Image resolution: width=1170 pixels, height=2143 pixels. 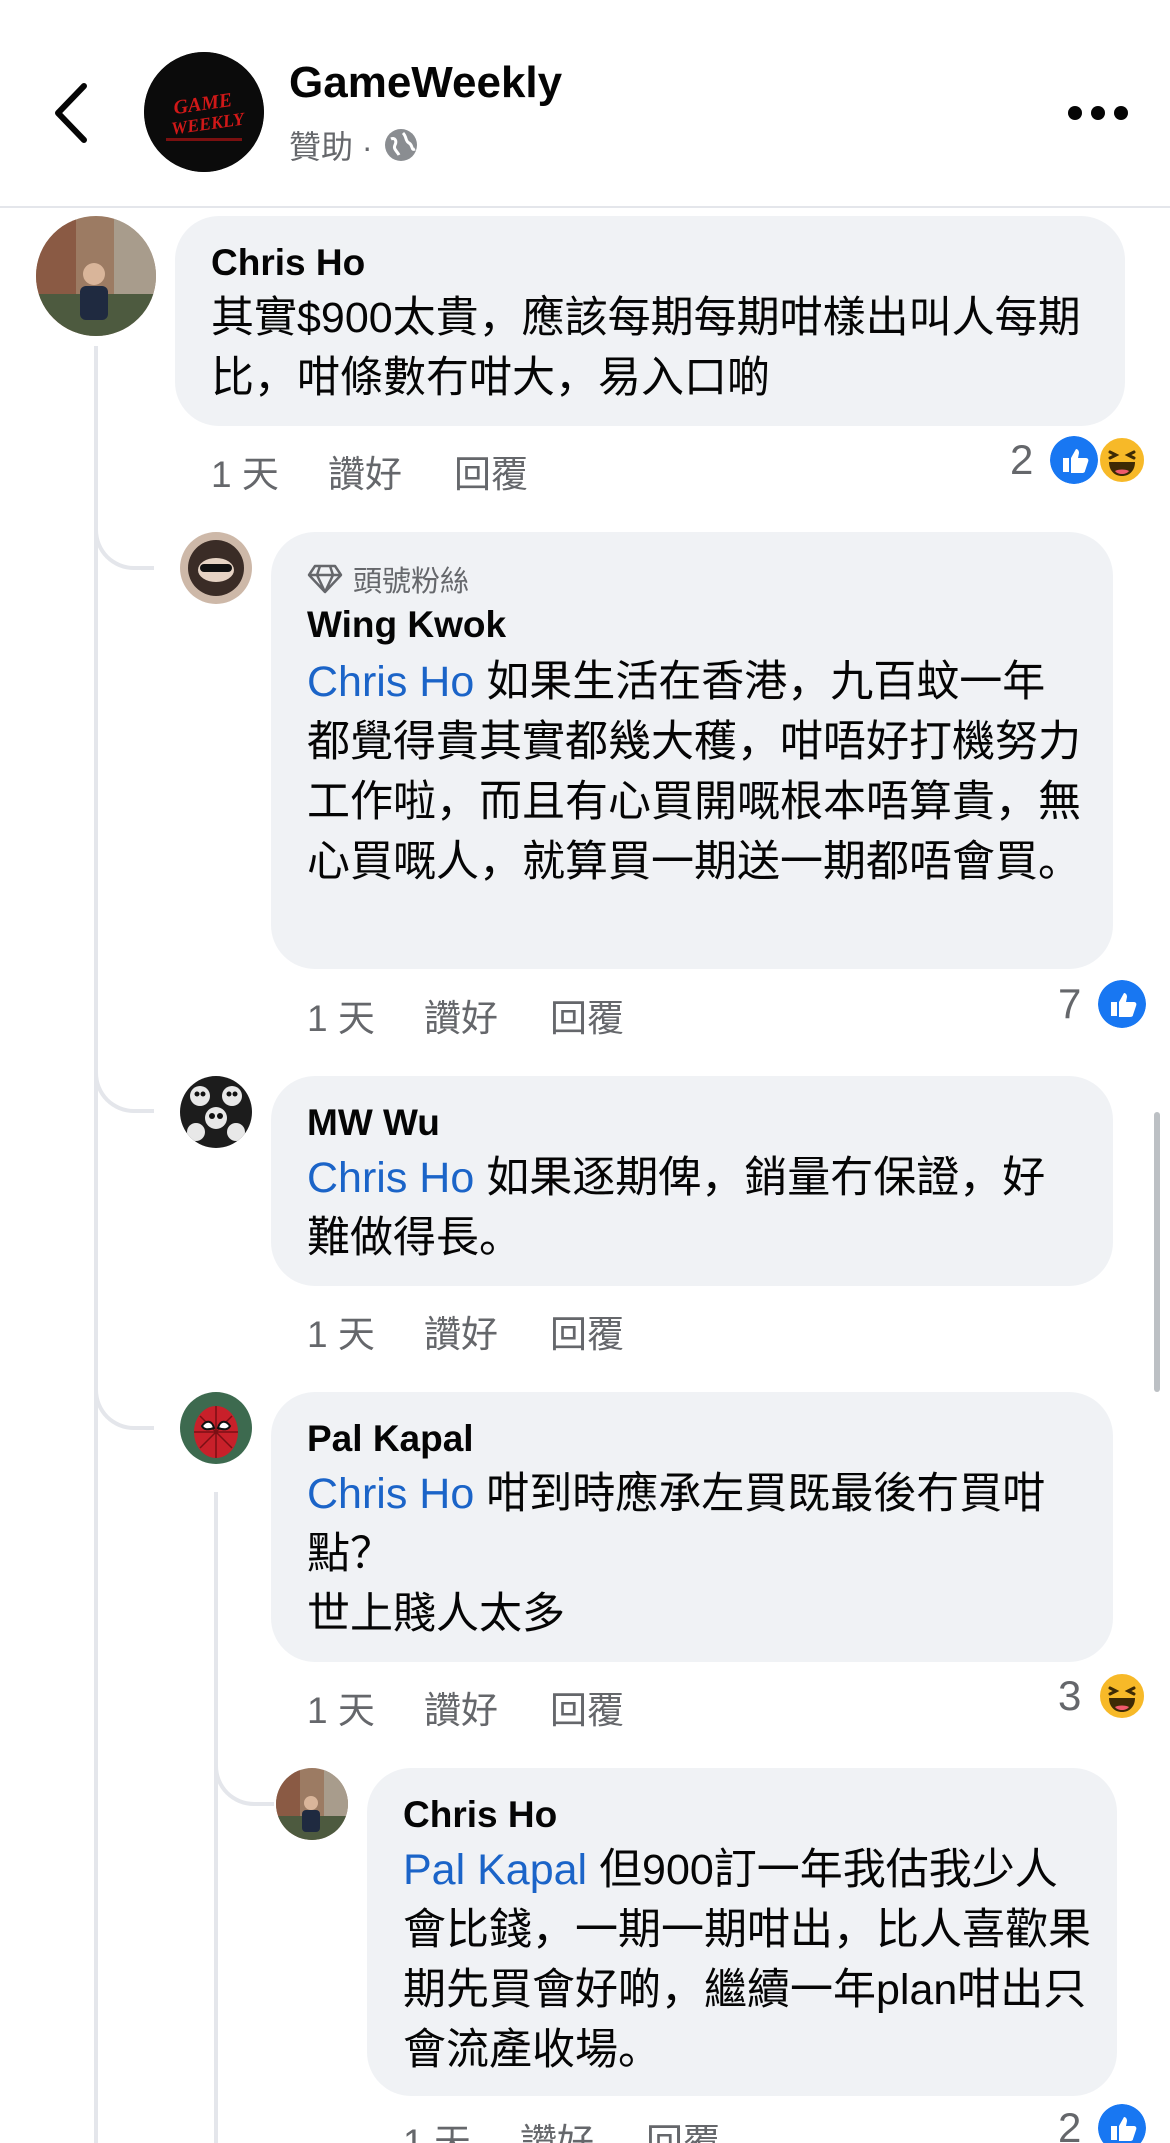 I want to click on spiderman-avatar-icon, so click(x=216, y=1428).